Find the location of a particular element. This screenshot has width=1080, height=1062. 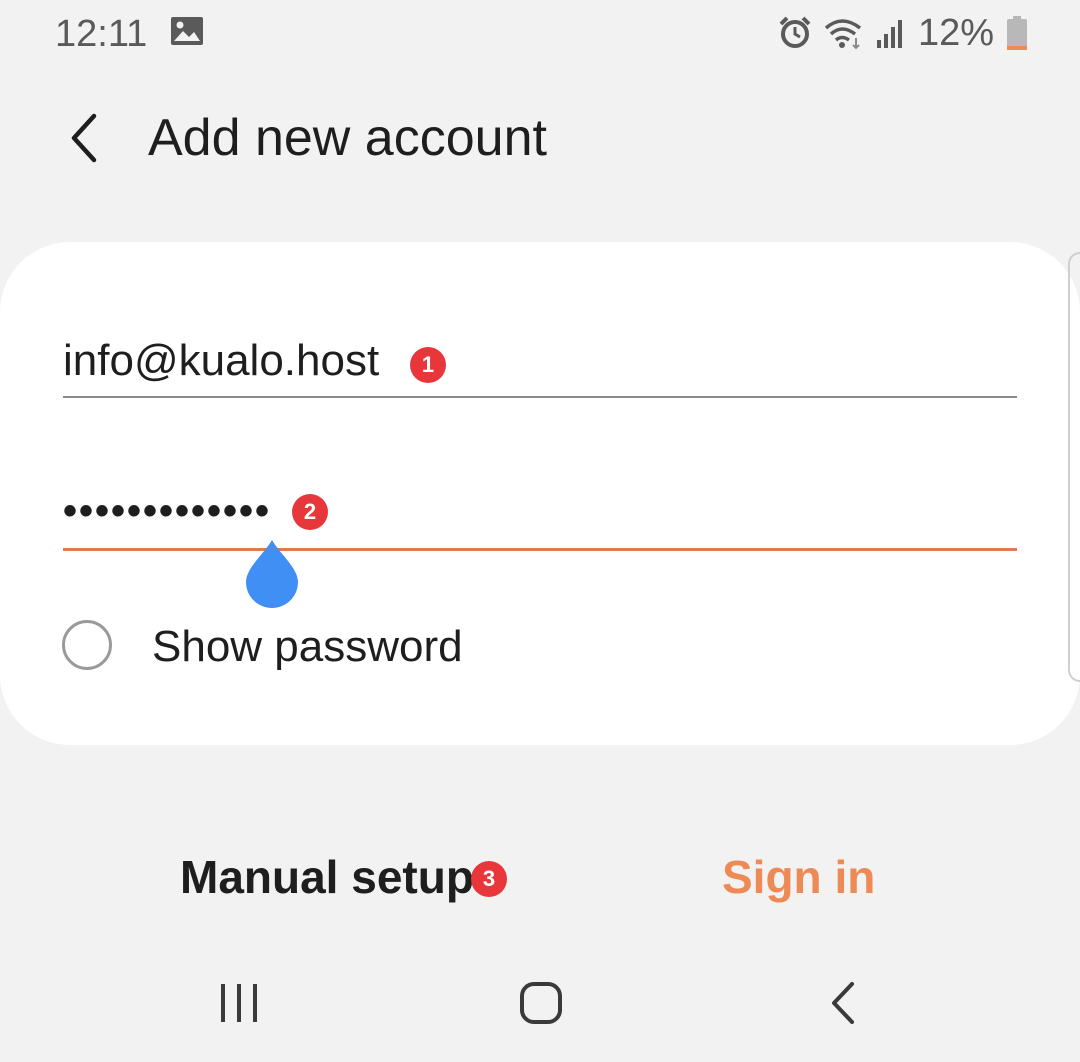

wifi-icon is located at coordinates (843, 34).